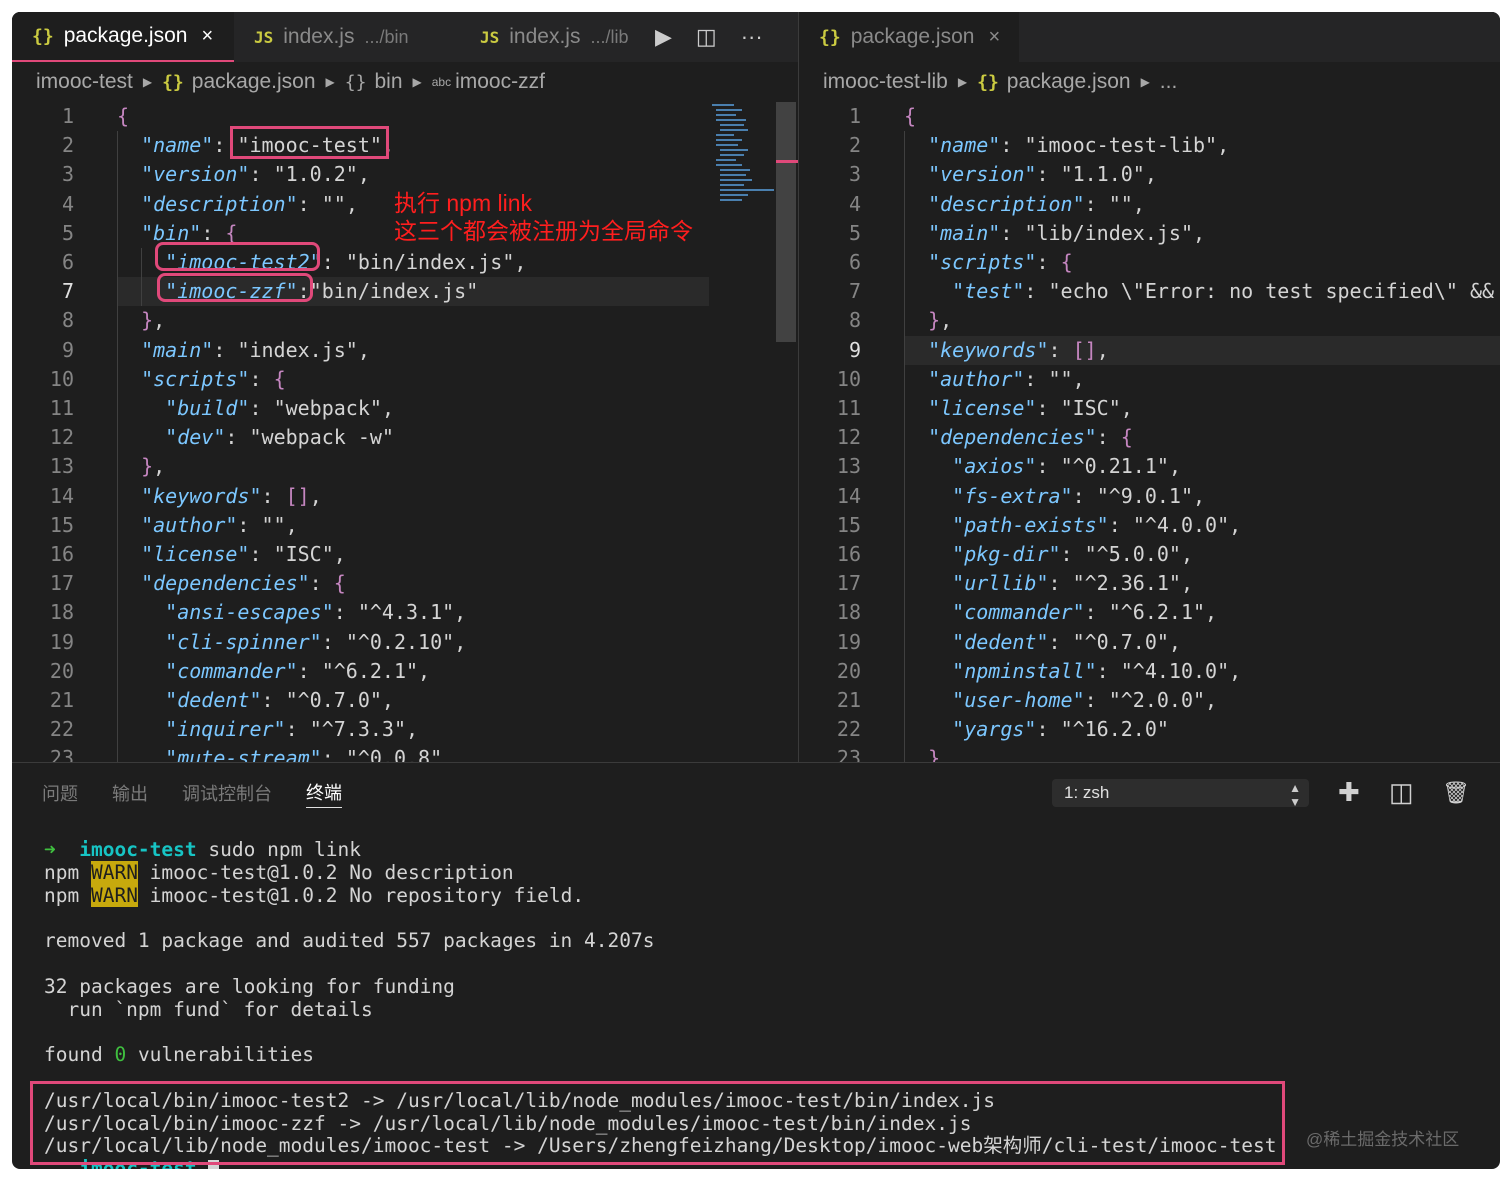 Image resolution: width=1512 pixels, height=1181 pixels. What do you see at coordinates (1456, 793) in the screenshot?
I see `trash-icon: 🗑` at bounding box center [1456, 793].